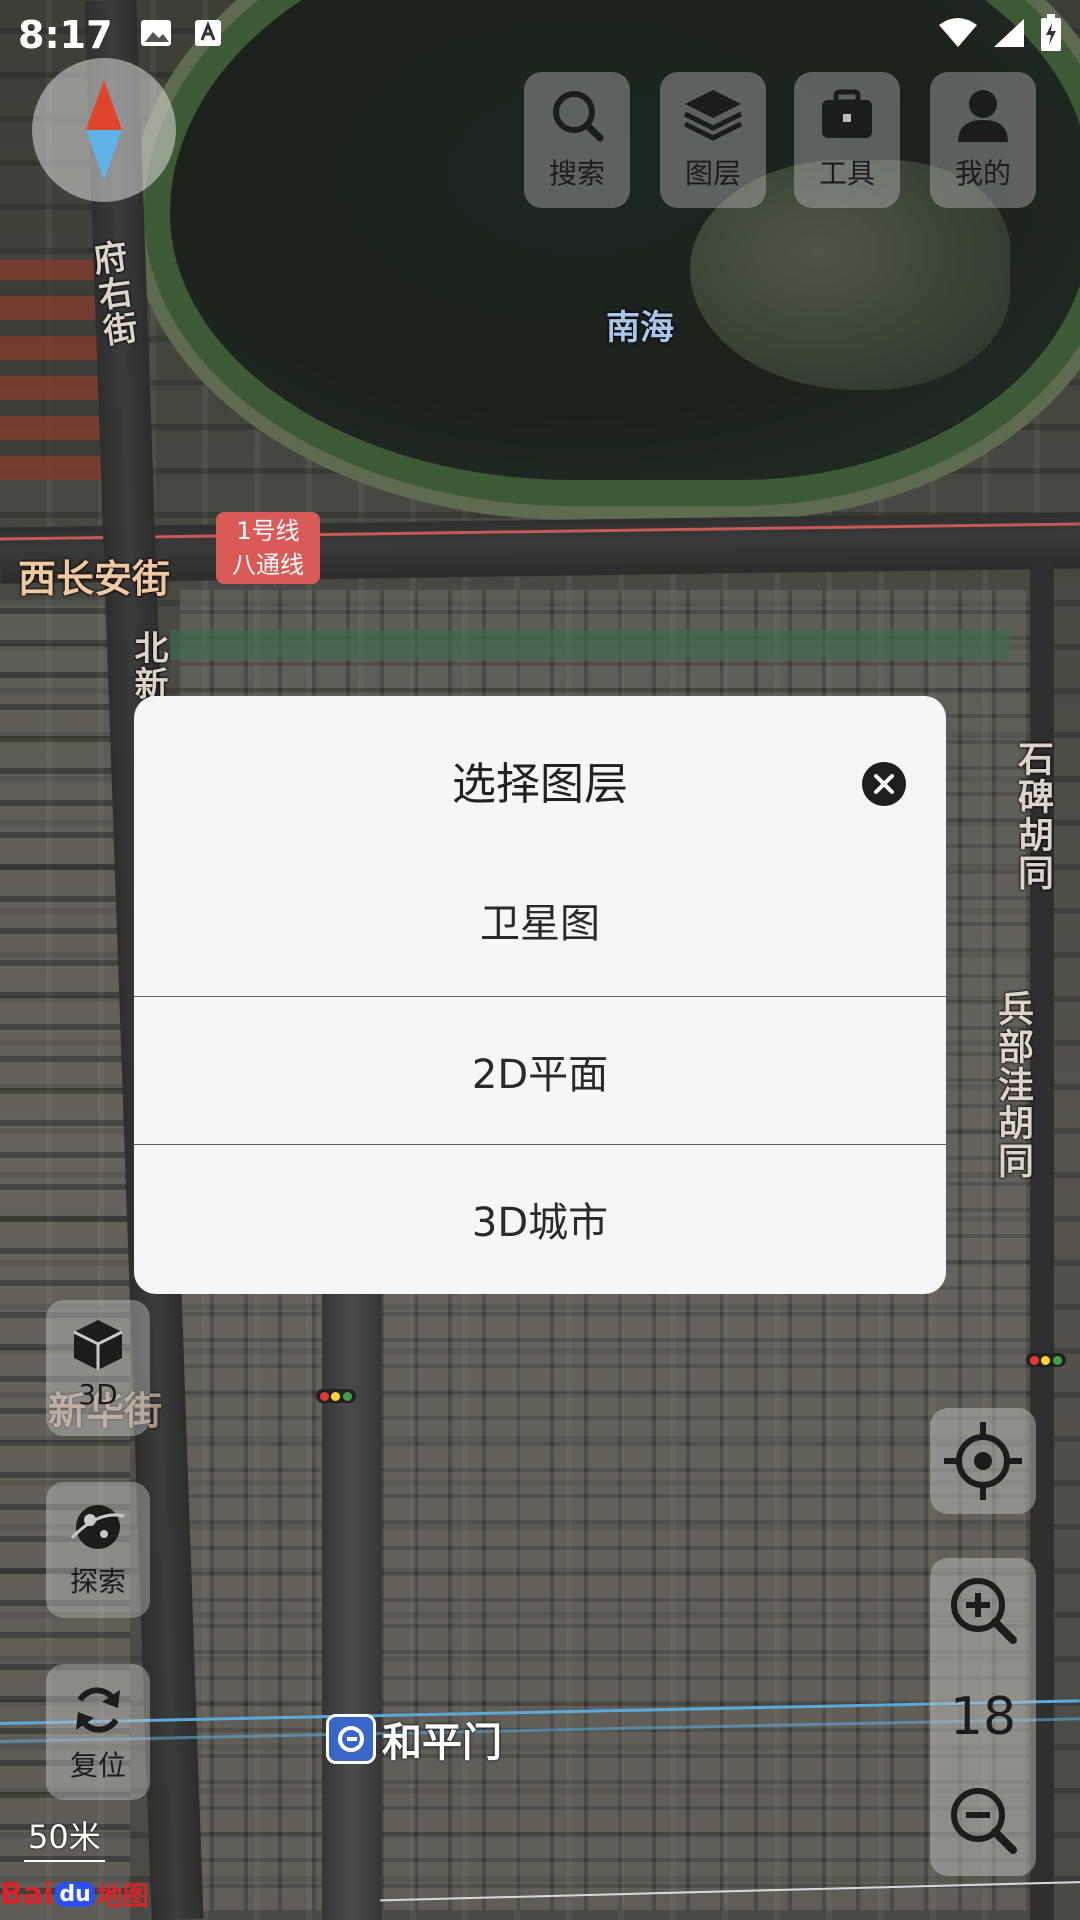  I want to click on close-button, so click(884, 784).